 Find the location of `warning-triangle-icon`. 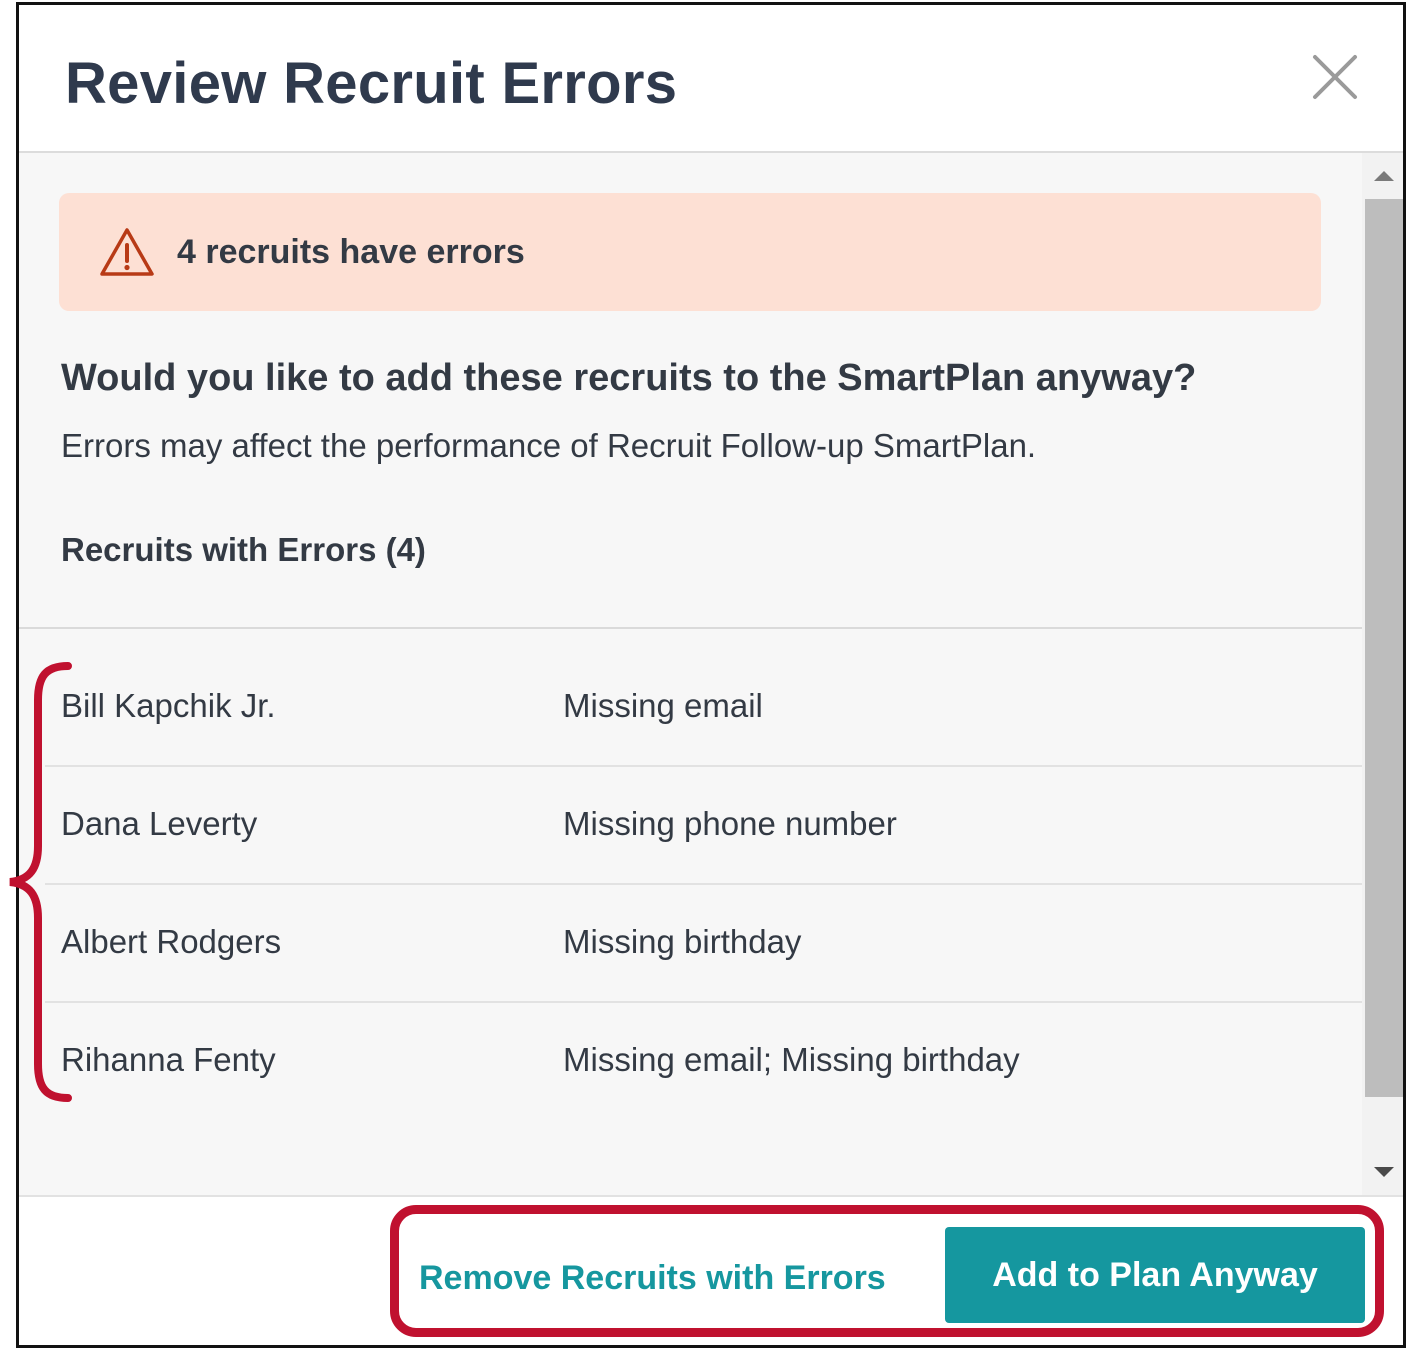

warning-triangle-icon is located at coordinates (127, 252).